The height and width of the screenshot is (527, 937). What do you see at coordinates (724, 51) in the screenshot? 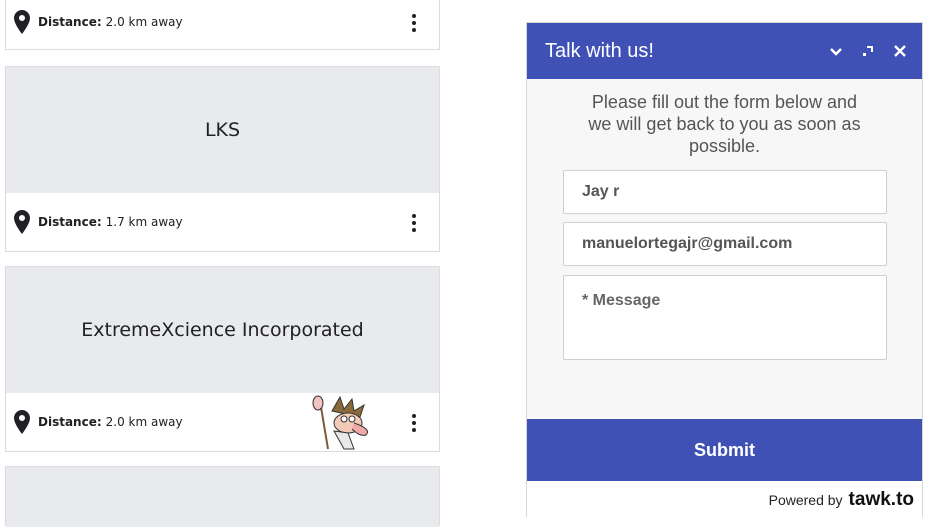
I see `chat-header: Talk with us!` at bounding box center [724, 51].